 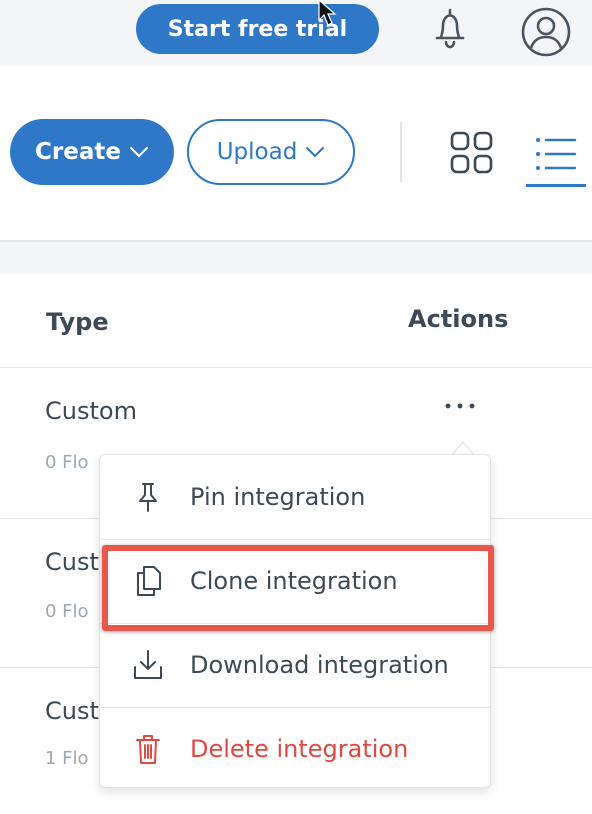 What do you see at coordinates (278, 497) in the screenshot?
I see `menu-item-label: Pin integration` at bounding box center [278, 497].